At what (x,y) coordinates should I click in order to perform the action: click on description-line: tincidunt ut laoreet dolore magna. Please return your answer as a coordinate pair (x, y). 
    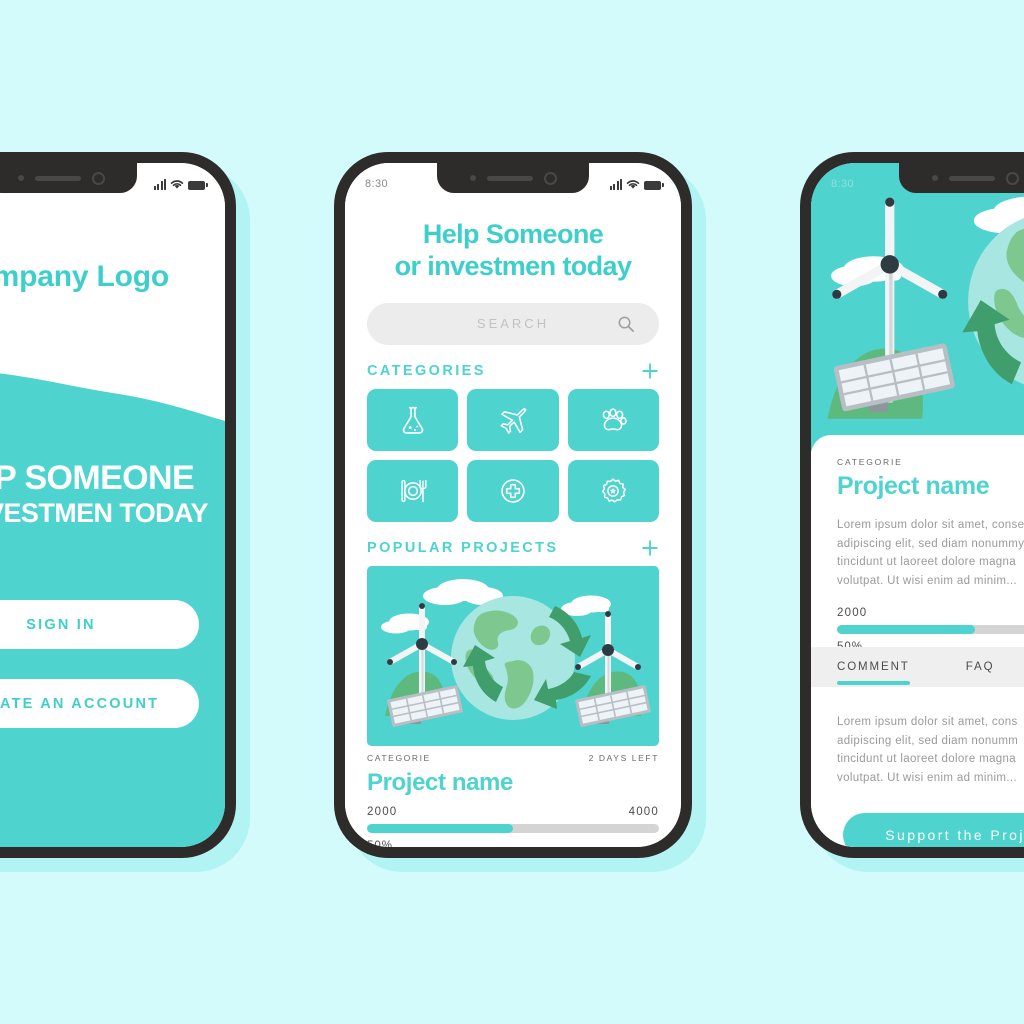
    Looking at the image, I should click on (927, 562).